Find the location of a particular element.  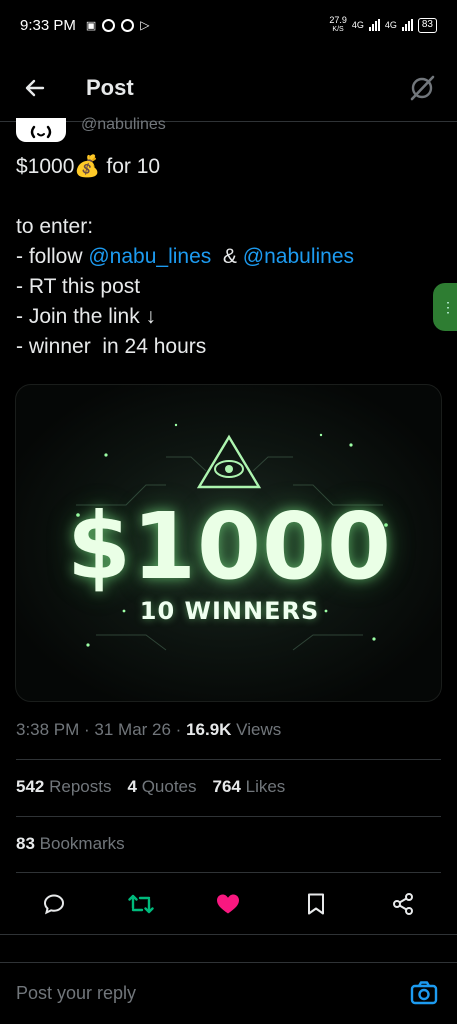

heart-icon is located at coordinates (228, 904).